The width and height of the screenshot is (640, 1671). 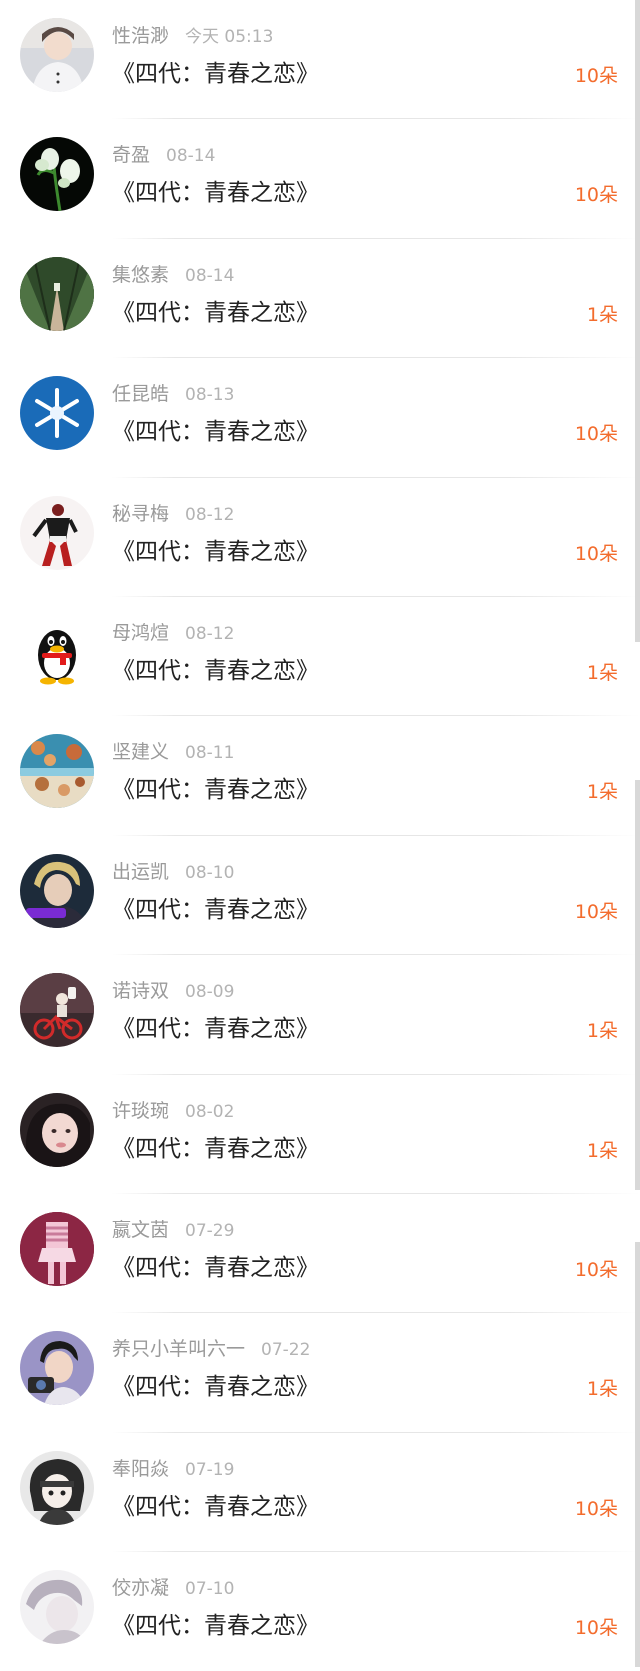 What do you see at coordinates (140, 1230) in the screenshot?
I see `user-name: 嬴文茵` at bounding box center [140, 1230].